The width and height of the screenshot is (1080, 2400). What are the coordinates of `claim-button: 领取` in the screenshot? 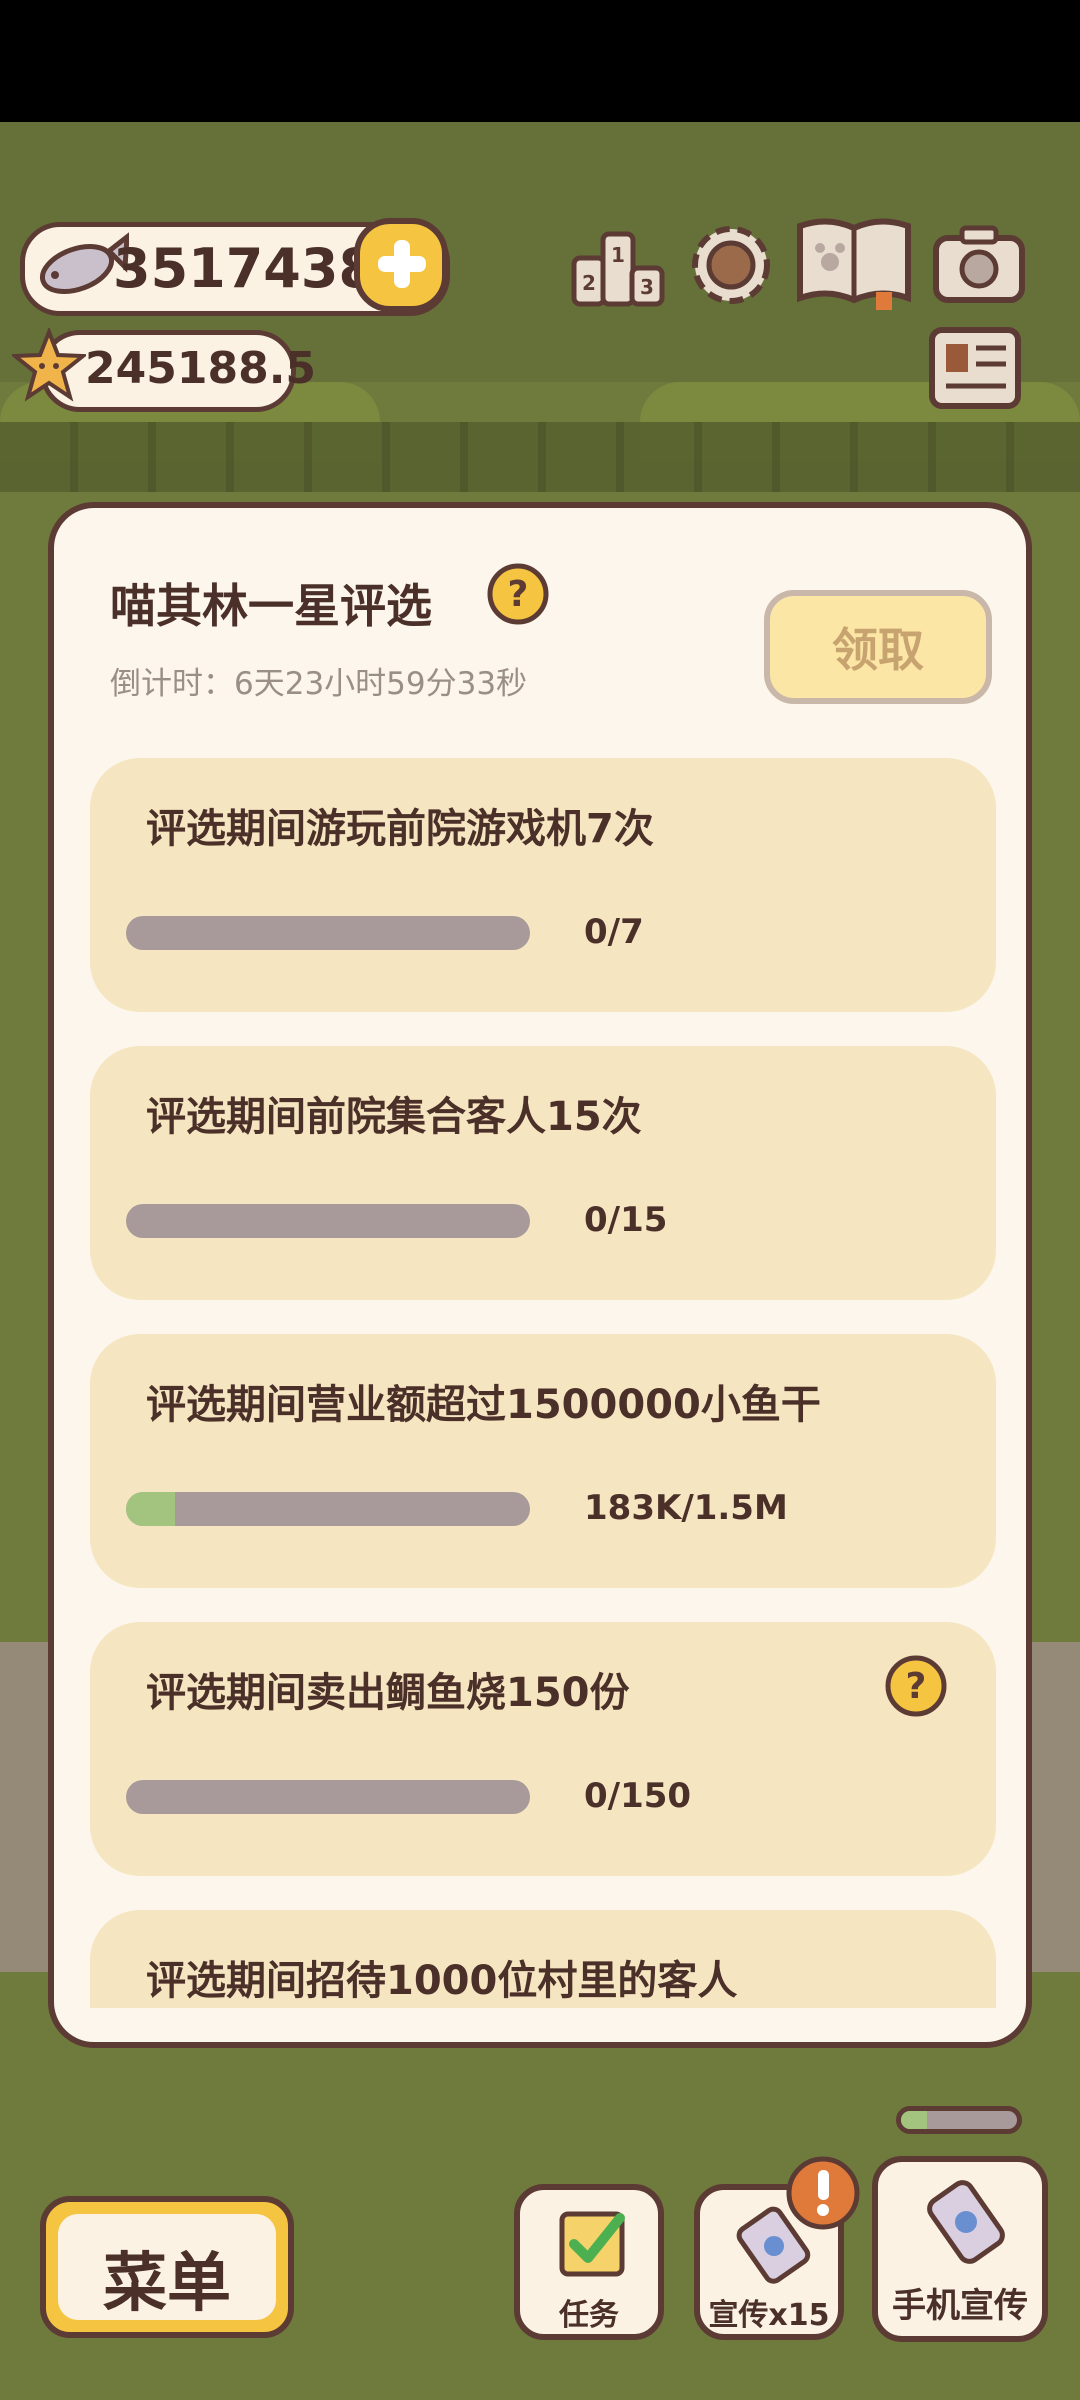 It's located at (878, 647).